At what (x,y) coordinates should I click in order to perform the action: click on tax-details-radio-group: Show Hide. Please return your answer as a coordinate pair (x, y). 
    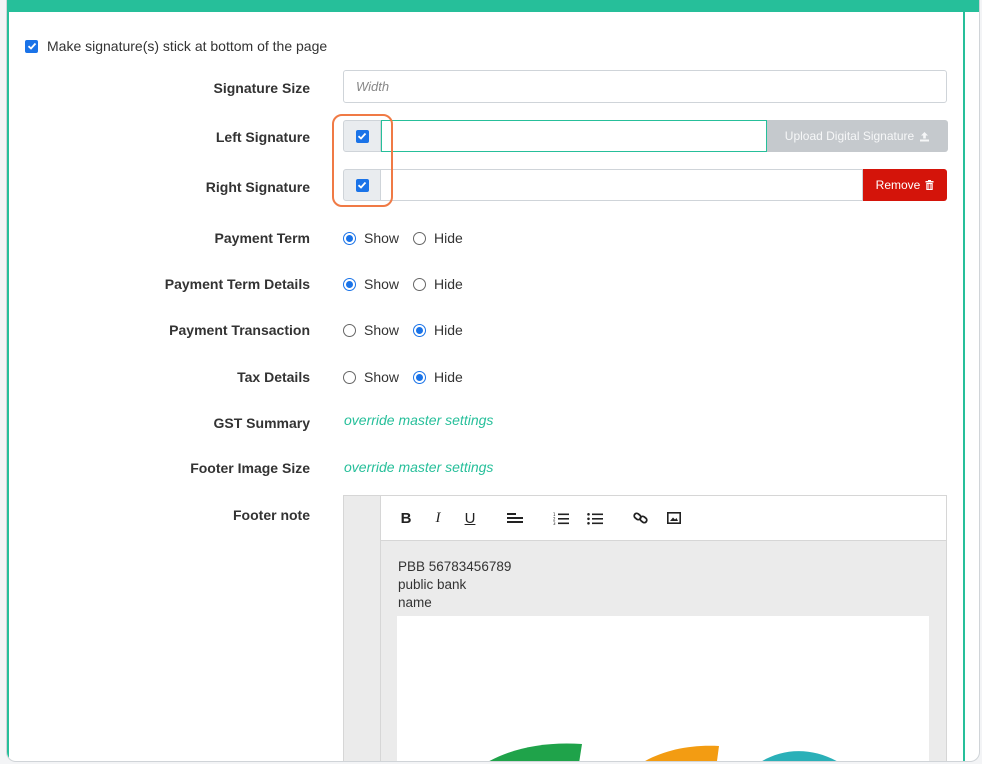
    Looking at the image, I should click on (410, 377).